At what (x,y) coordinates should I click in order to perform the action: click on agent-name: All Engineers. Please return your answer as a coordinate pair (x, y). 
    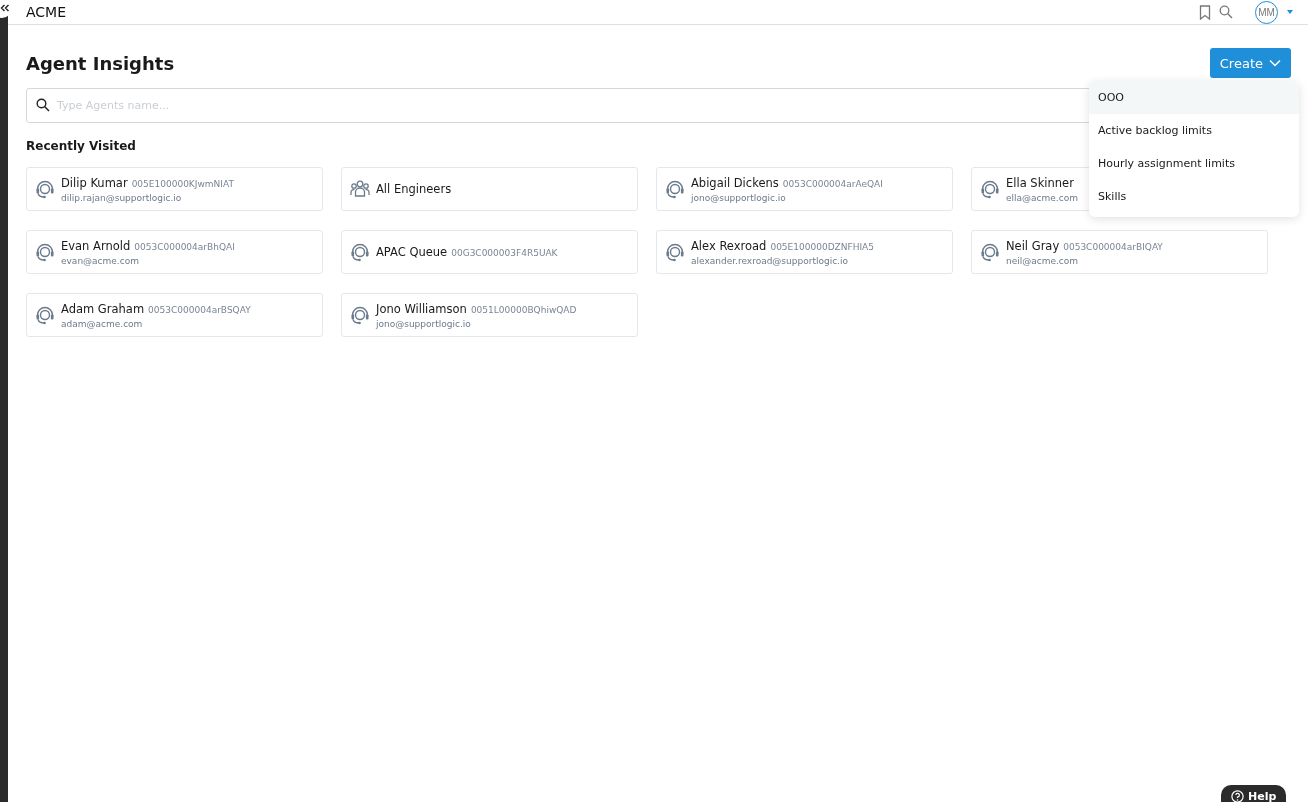
    Looking at the image, I should click on (414, 189).